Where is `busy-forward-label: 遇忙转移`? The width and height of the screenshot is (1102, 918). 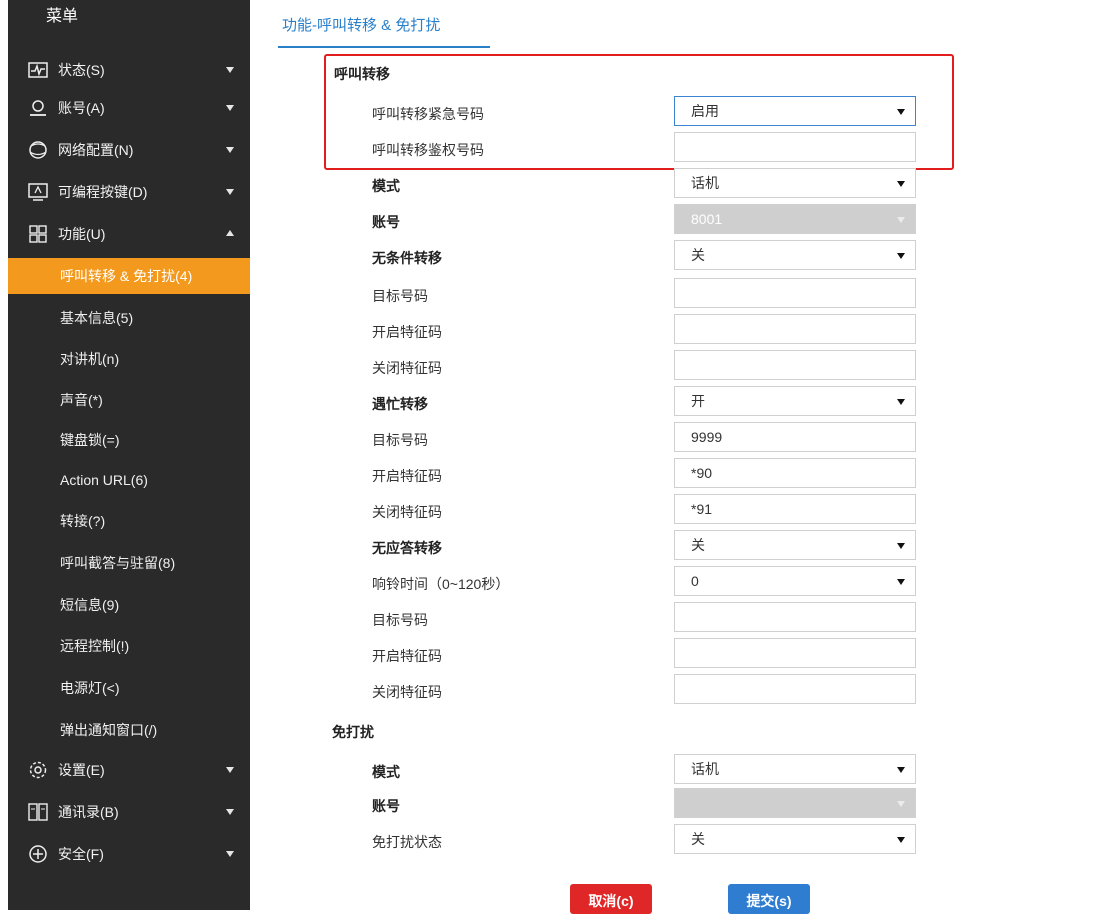
busy-forward-label: 遇忙转移 is located at coordinates (400, 404).